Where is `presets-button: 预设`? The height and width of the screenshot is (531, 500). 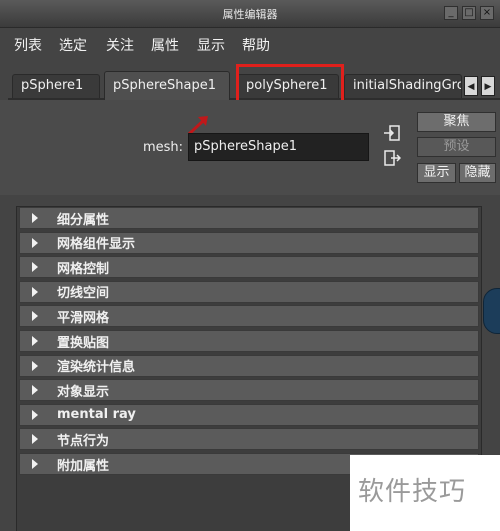 presets-button: 预设 is located at coordinates (456, 147).